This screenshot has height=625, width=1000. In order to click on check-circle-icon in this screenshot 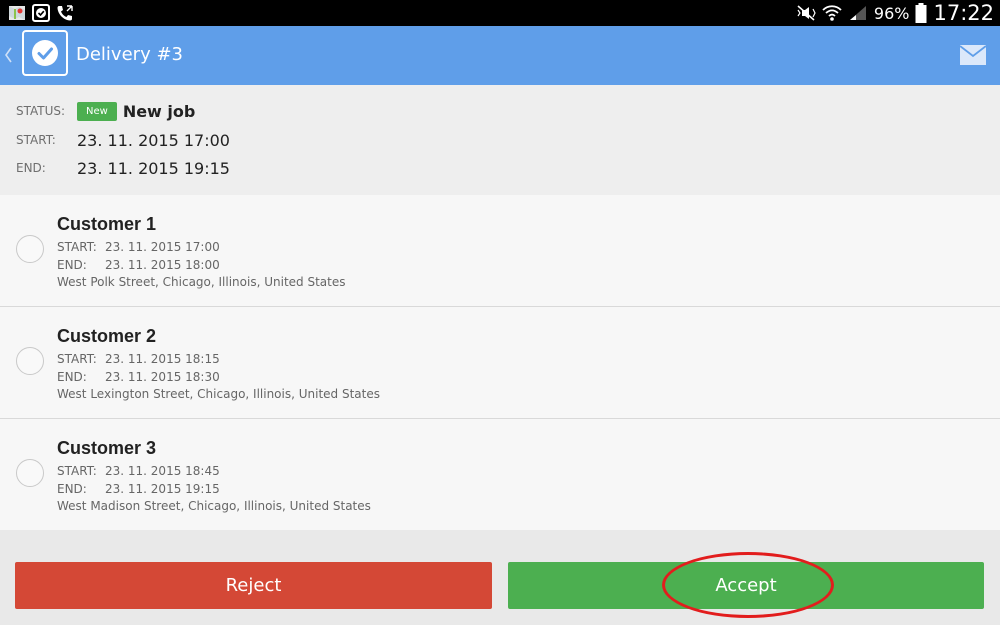, I will do `click(45, 53)`.